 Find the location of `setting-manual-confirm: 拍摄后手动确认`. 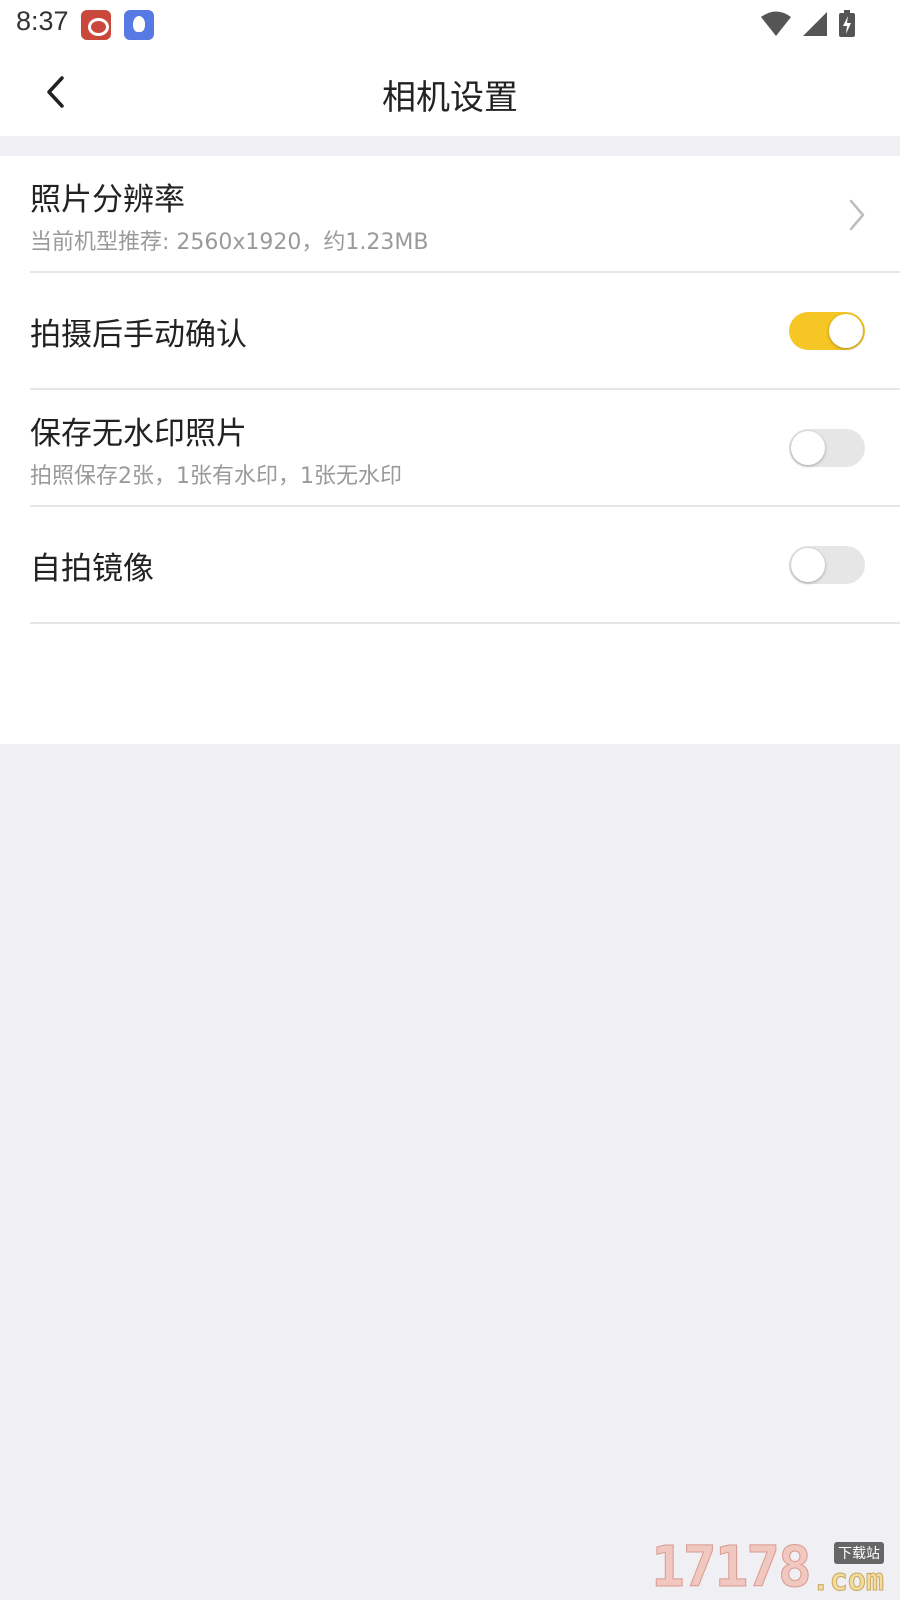

setting-manual-confirm: 拍摄后手动确认 is located at coordinates (450, 331).